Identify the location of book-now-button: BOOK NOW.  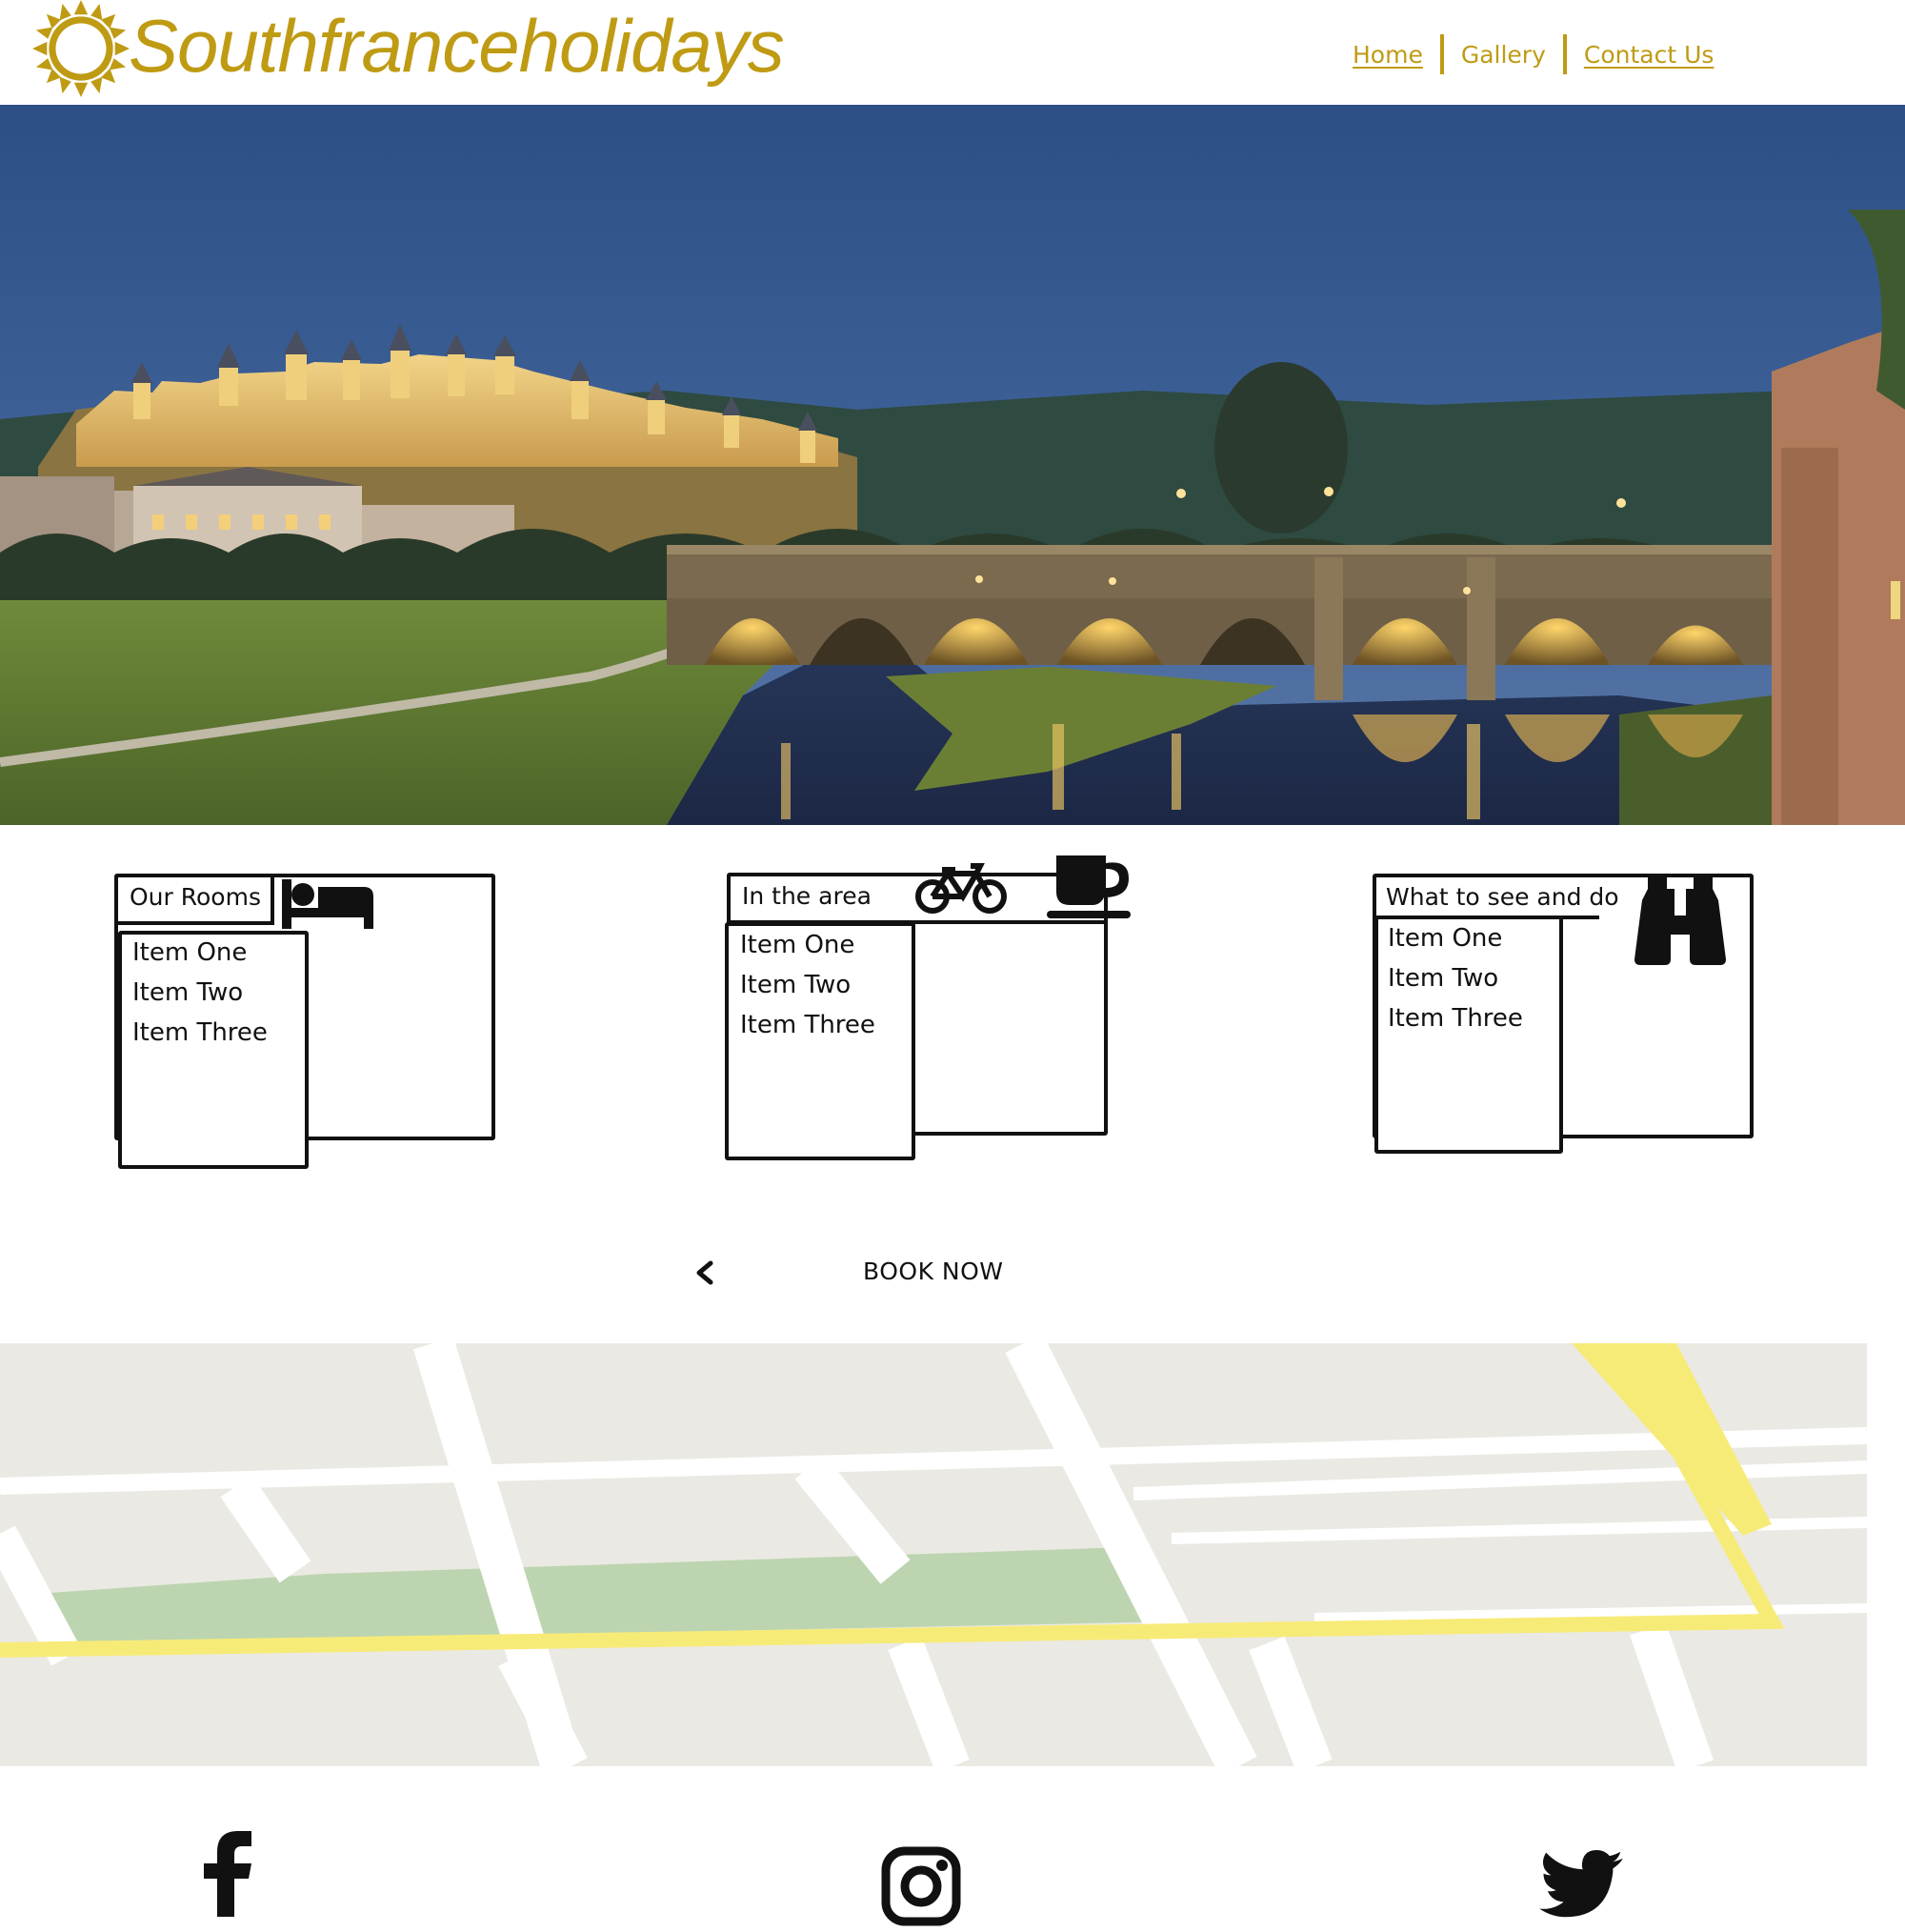
(933, 1272).